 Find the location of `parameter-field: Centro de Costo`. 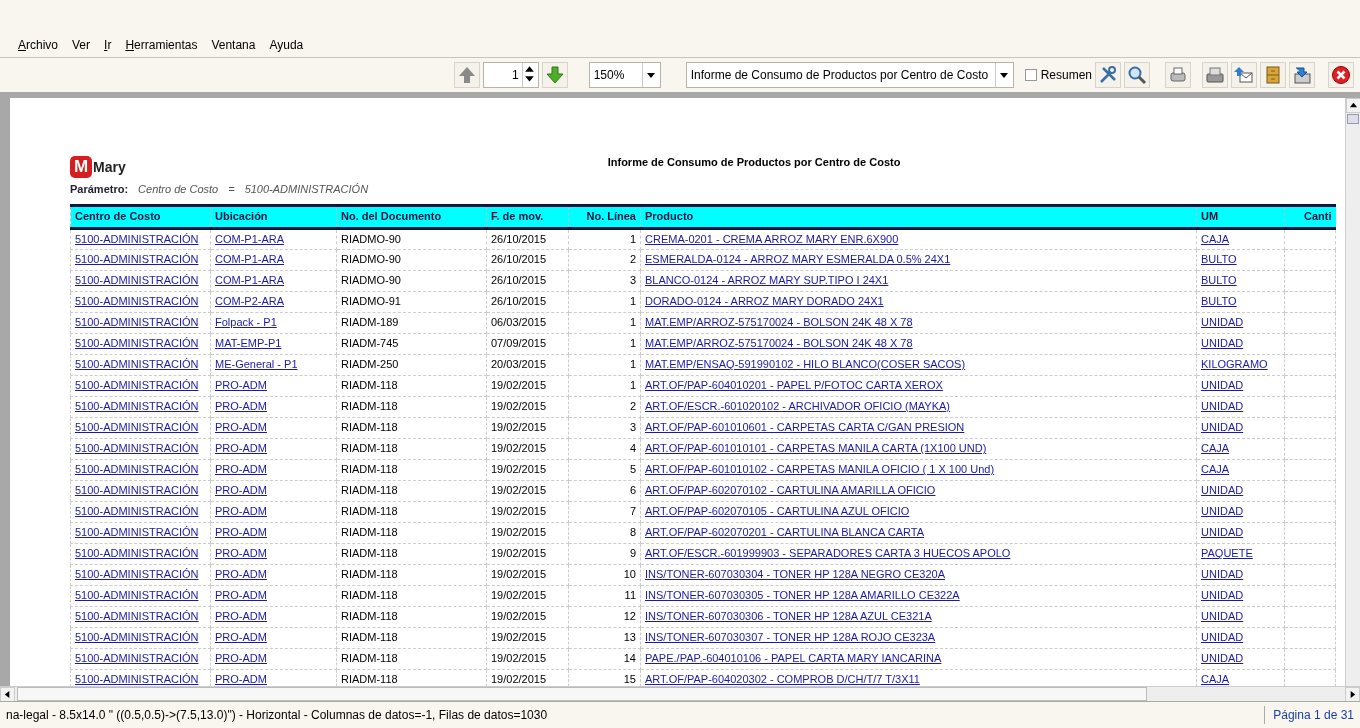

parameter-field: Centro de Costo is located at coordinates (178, 189).